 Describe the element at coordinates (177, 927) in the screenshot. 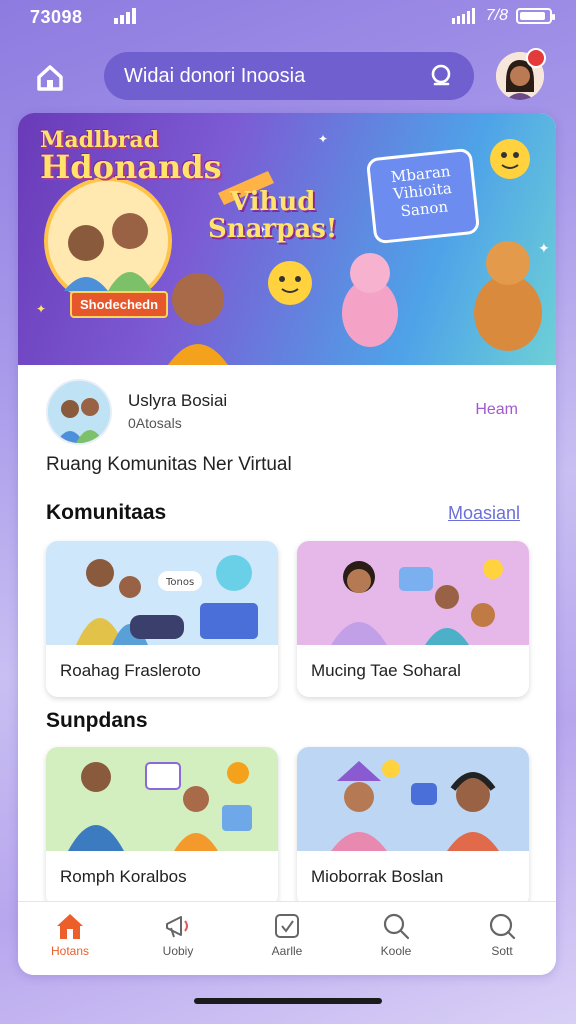

I see `megaphone-icon` at that location.